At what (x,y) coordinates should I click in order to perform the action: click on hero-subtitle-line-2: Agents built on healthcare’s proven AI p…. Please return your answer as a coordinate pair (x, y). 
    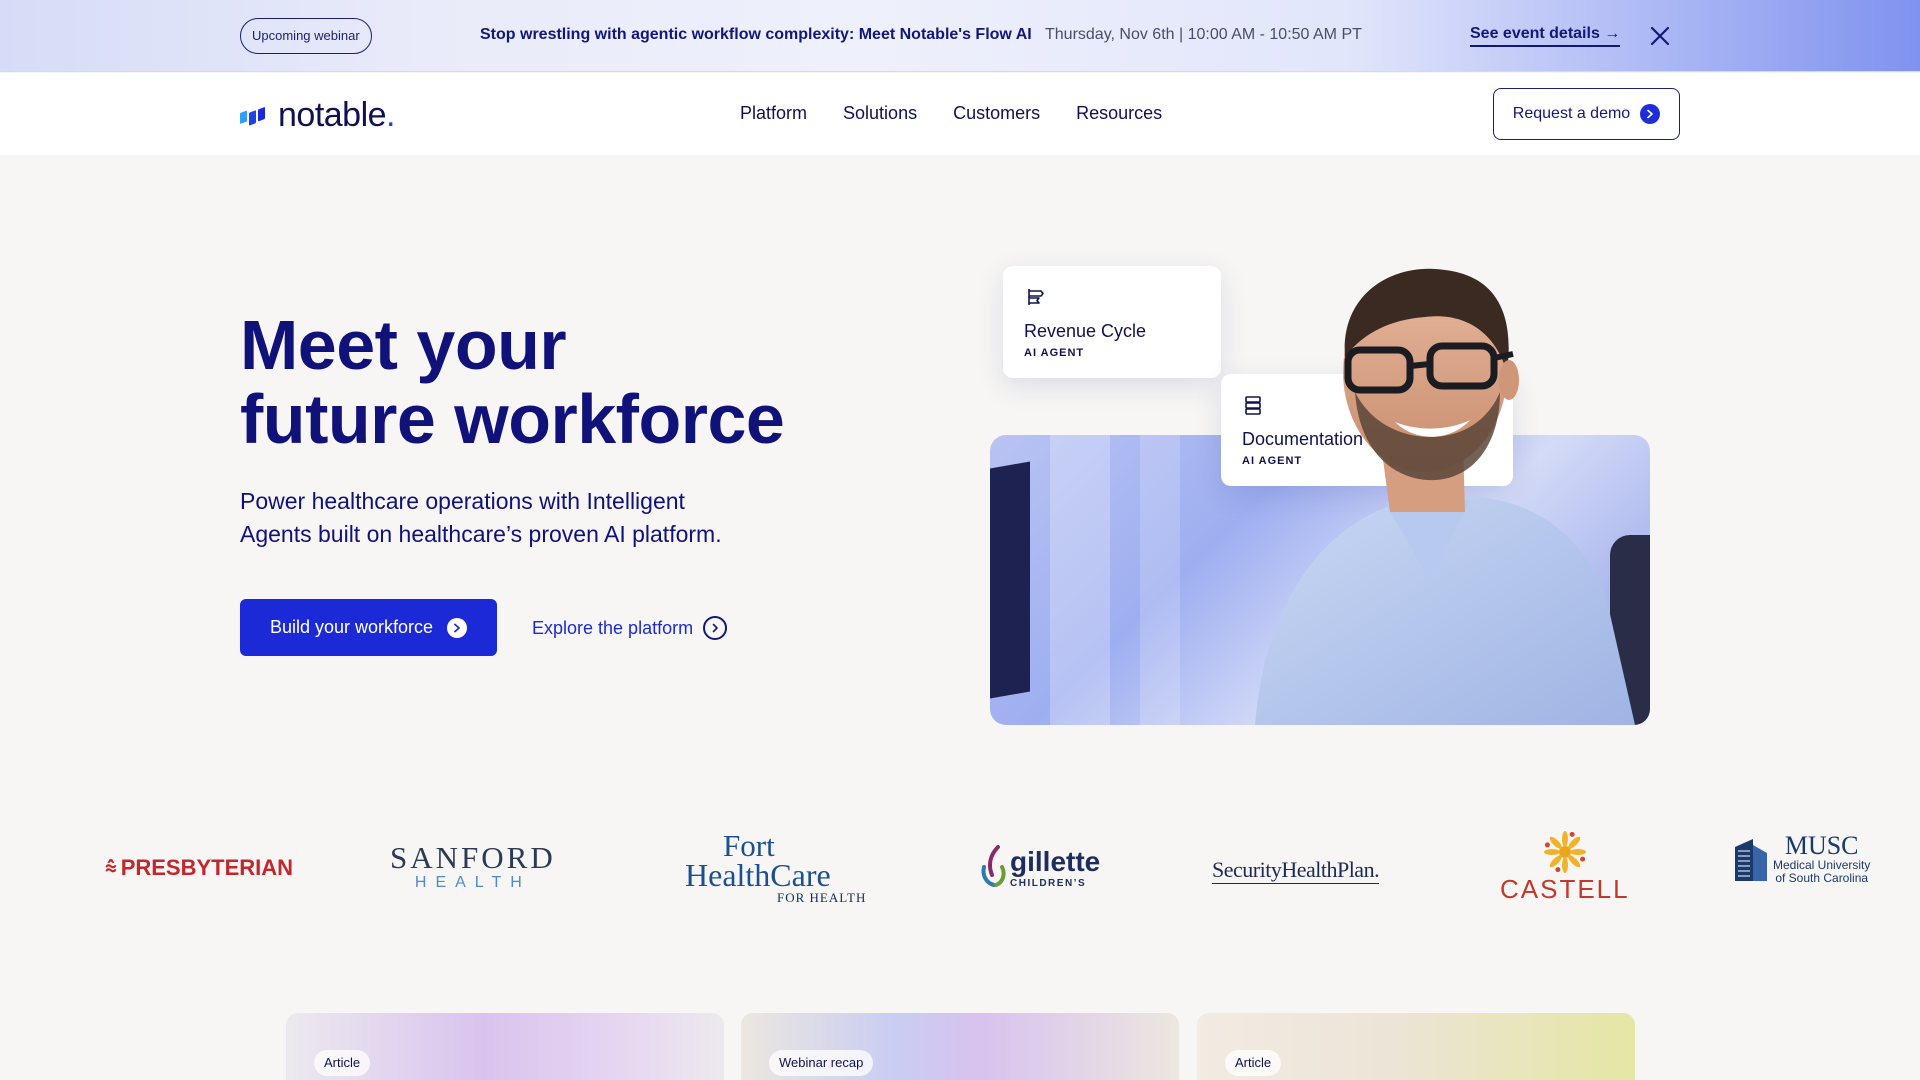
    Looking at the image, I should click on (481, 534).